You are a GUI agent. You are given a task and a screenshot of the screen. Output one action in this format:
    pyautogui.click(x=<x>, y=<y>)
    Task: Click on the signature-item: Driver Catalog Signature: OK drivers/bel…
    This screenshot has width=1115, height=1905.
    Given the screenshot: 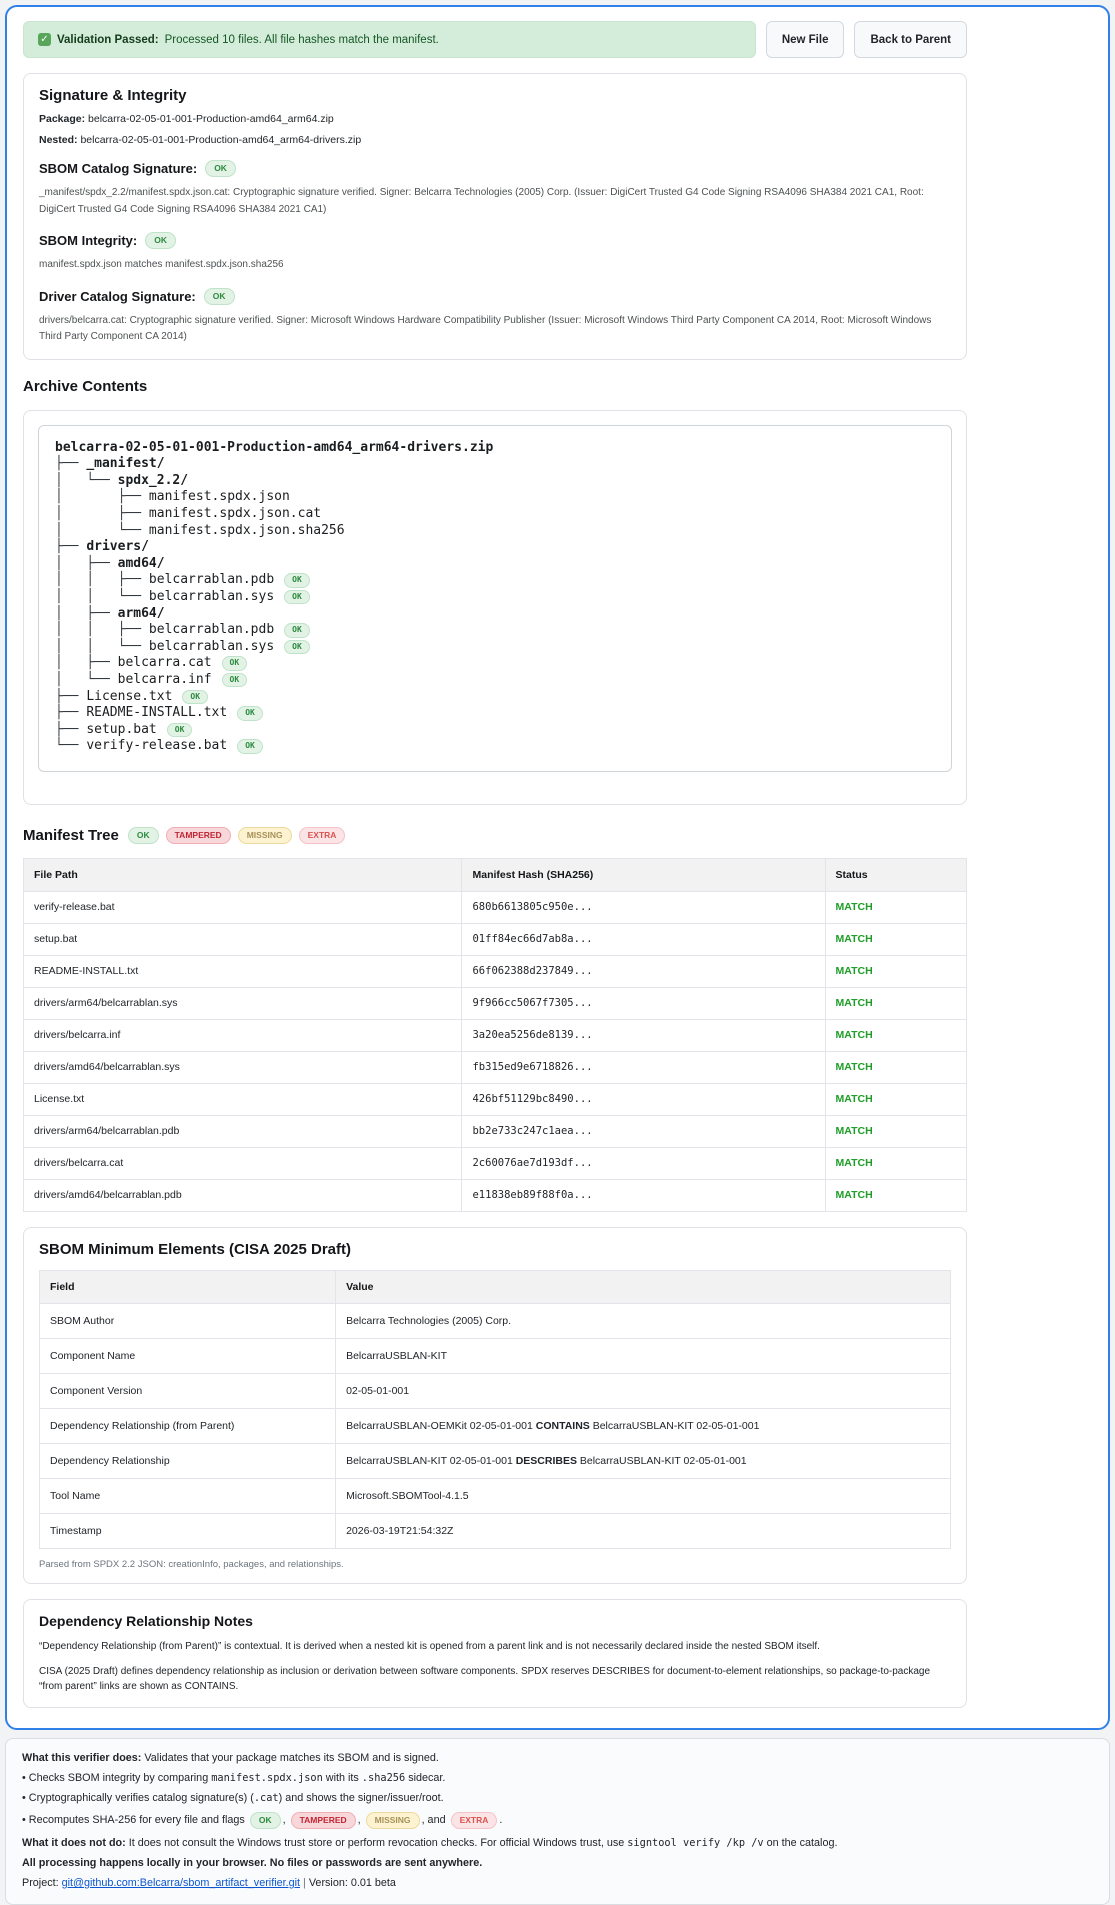 What is the action you would take?
    pyautogui.click(x=495, y=316)
    